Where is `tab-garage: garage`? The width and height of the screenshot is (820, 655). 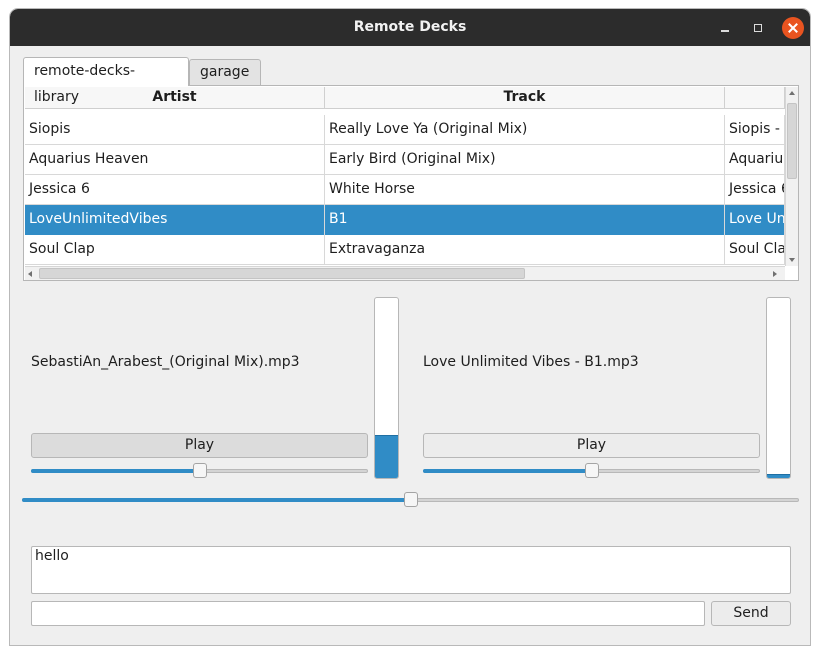 tab-garage: garage is located at coordinates (225, 72).